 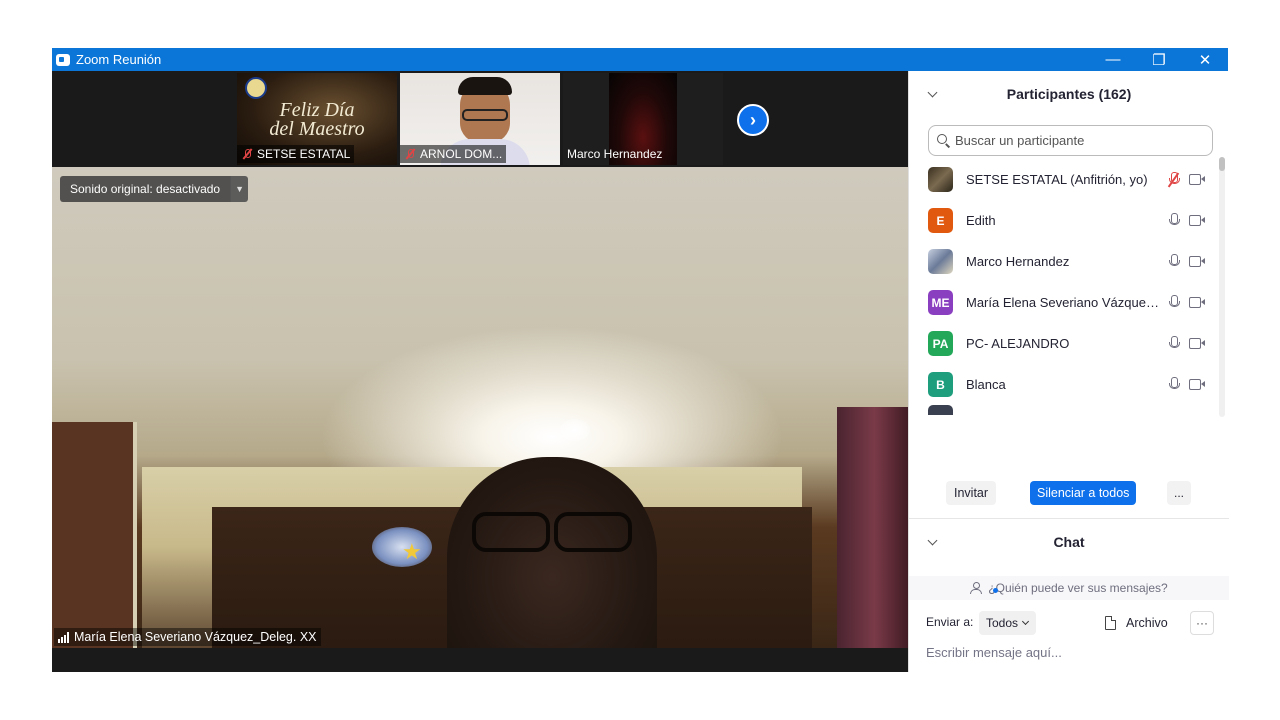 I want to click on speaker-person, so click(x=552, y=552).